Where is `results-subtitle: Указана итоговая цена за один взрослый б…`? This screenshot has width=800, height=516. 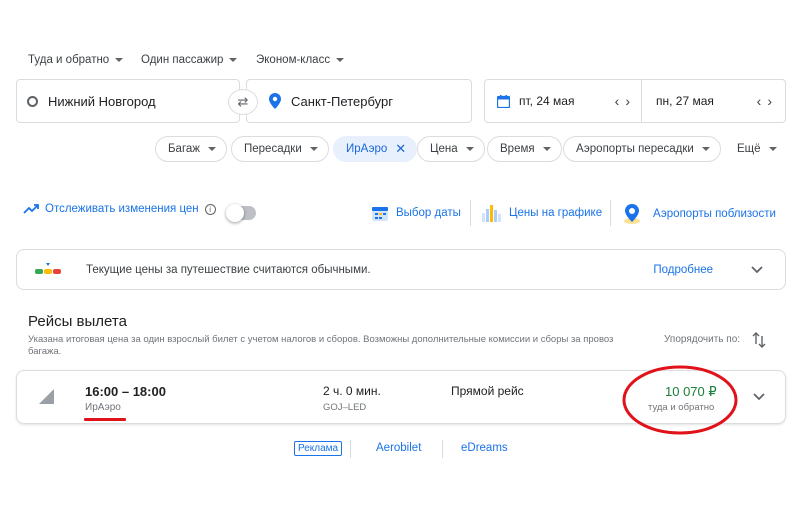 results-subtitle: Указана итоговая цена за один взрослый б… is located at coordinates (321, 345).